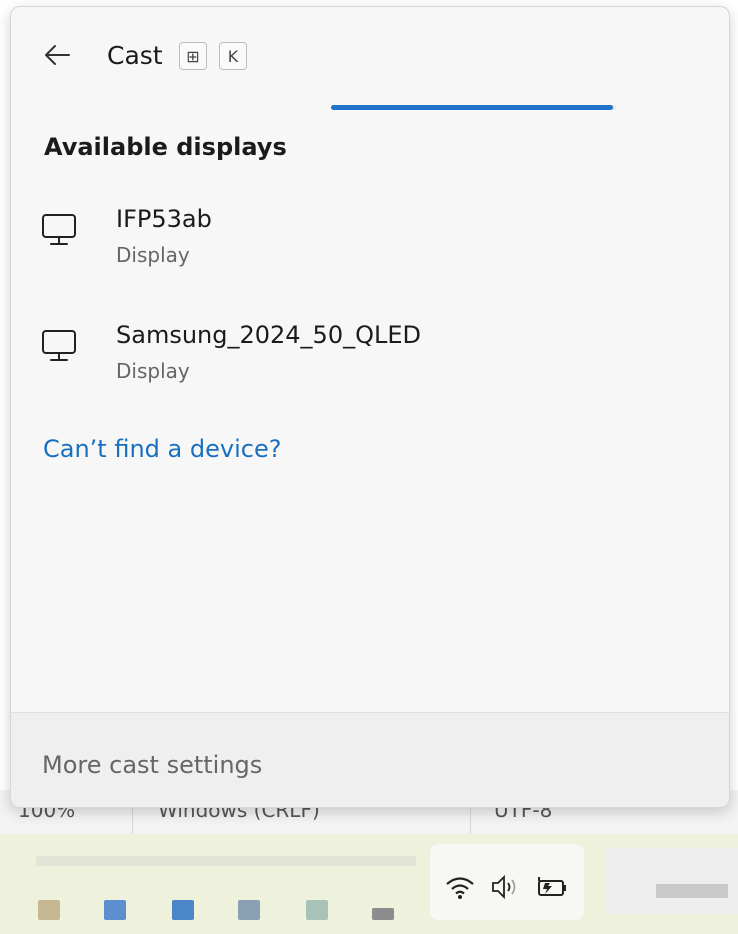  Describe the element at coordinates (370, 759) in the screenshot. I see `flyout-footer: More cast settings` at that location.